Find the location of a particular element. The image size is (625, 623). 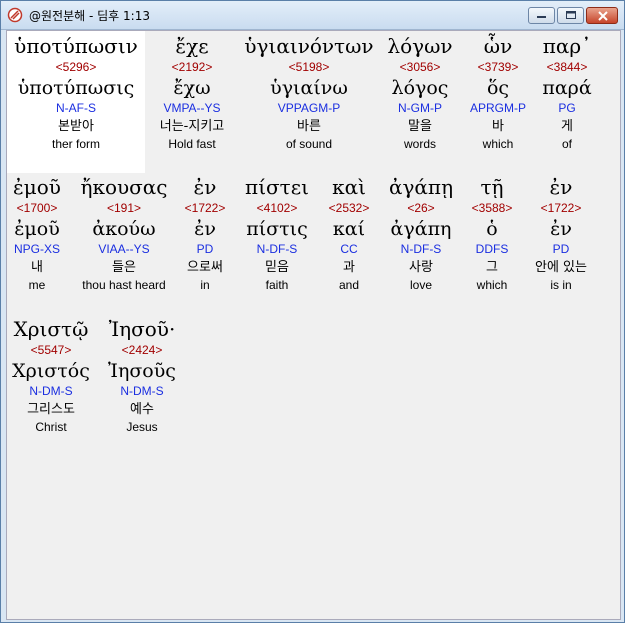

strong-number: <2424> is located at coordinates (142, 350).